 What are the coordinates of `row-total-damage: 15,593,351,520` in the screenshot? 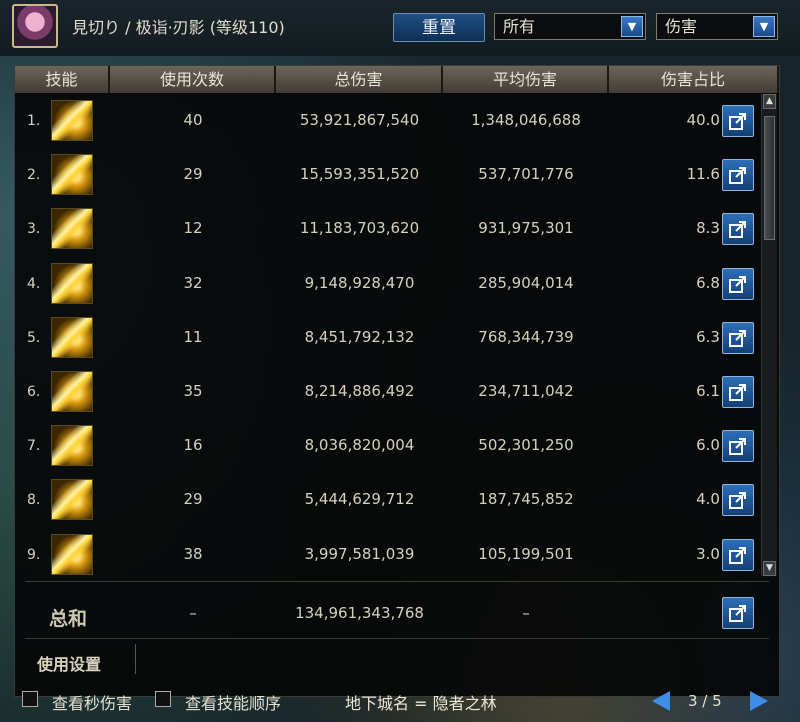 It's located at (359, 174).